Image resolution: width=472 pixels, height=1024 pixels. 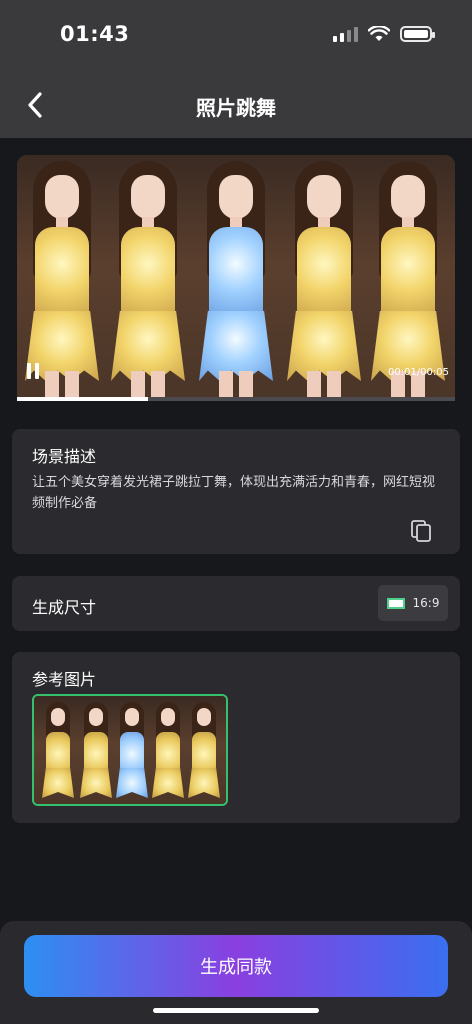 I want to click on page-title: 照片跳舞, so click(x=236, y=108).